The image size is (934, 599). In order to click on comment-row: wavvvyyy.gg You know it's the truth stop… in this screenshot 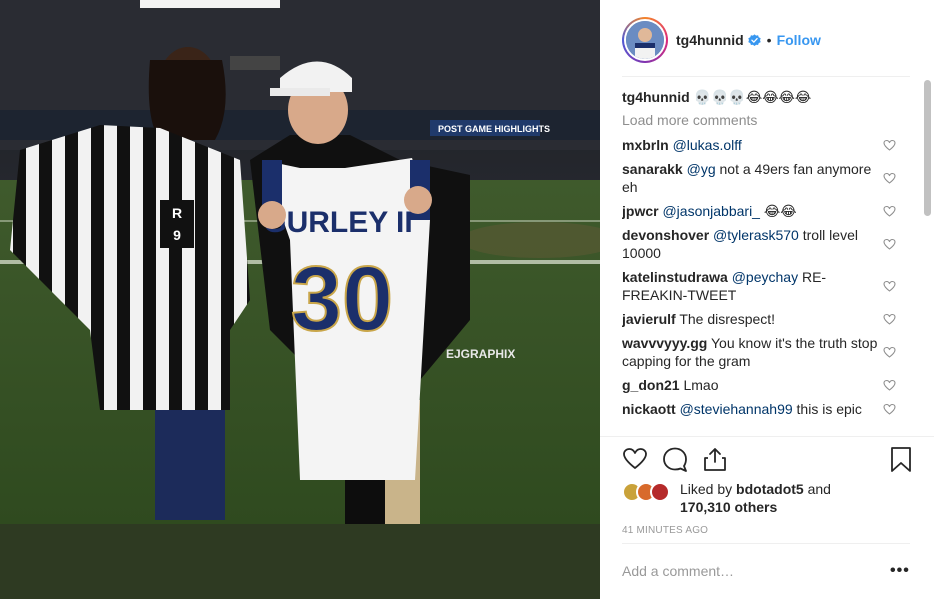, I will do `click(767, 352)`.